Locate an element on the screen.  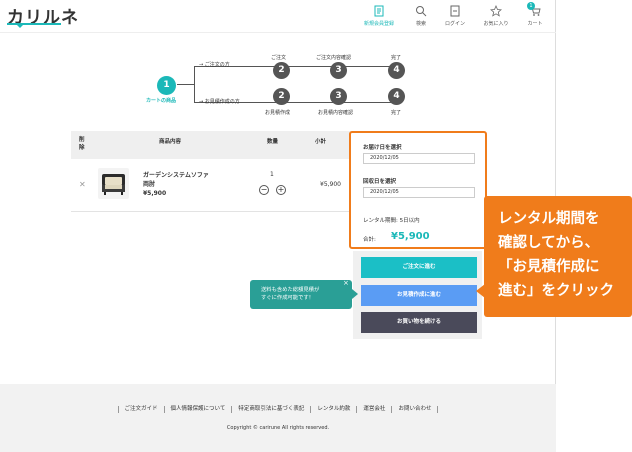
flow-branch-line is located at coordinates (194, 84).